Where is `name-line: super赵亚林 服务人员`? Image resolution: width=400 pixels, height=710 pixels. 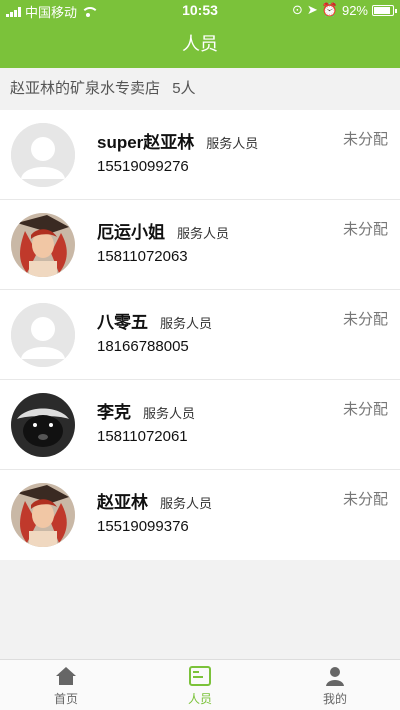 name-line: super赵亚林 服务人员 is located at coordinates (177, 140).